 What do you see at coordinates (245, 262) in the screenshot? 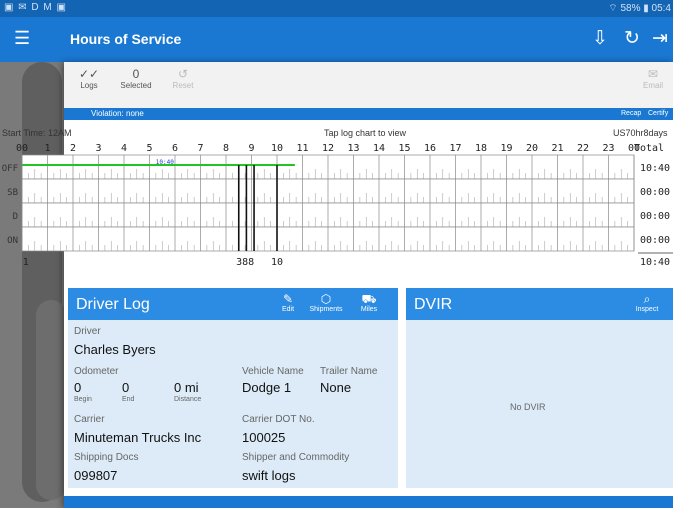
I see `event-label: 388` at bounding box center [245, 262].